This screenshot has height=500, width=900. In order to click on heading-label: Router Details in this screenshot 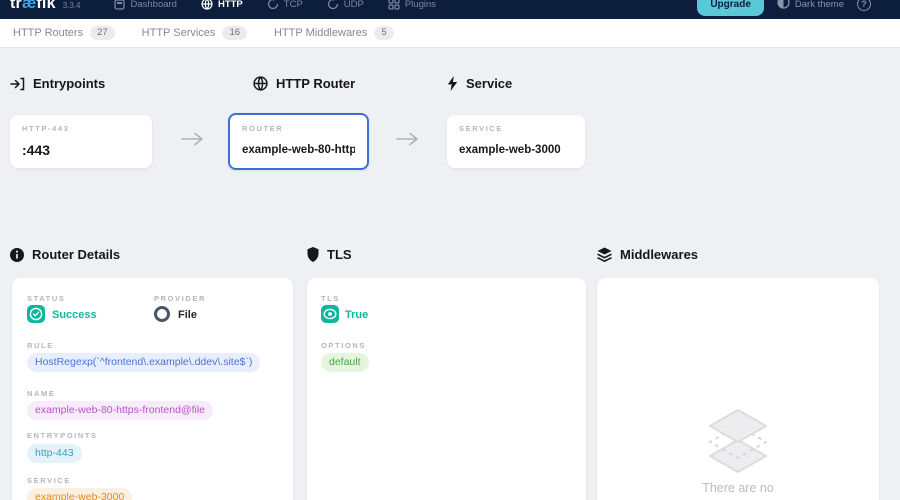, I will do `click(76, 254)`.